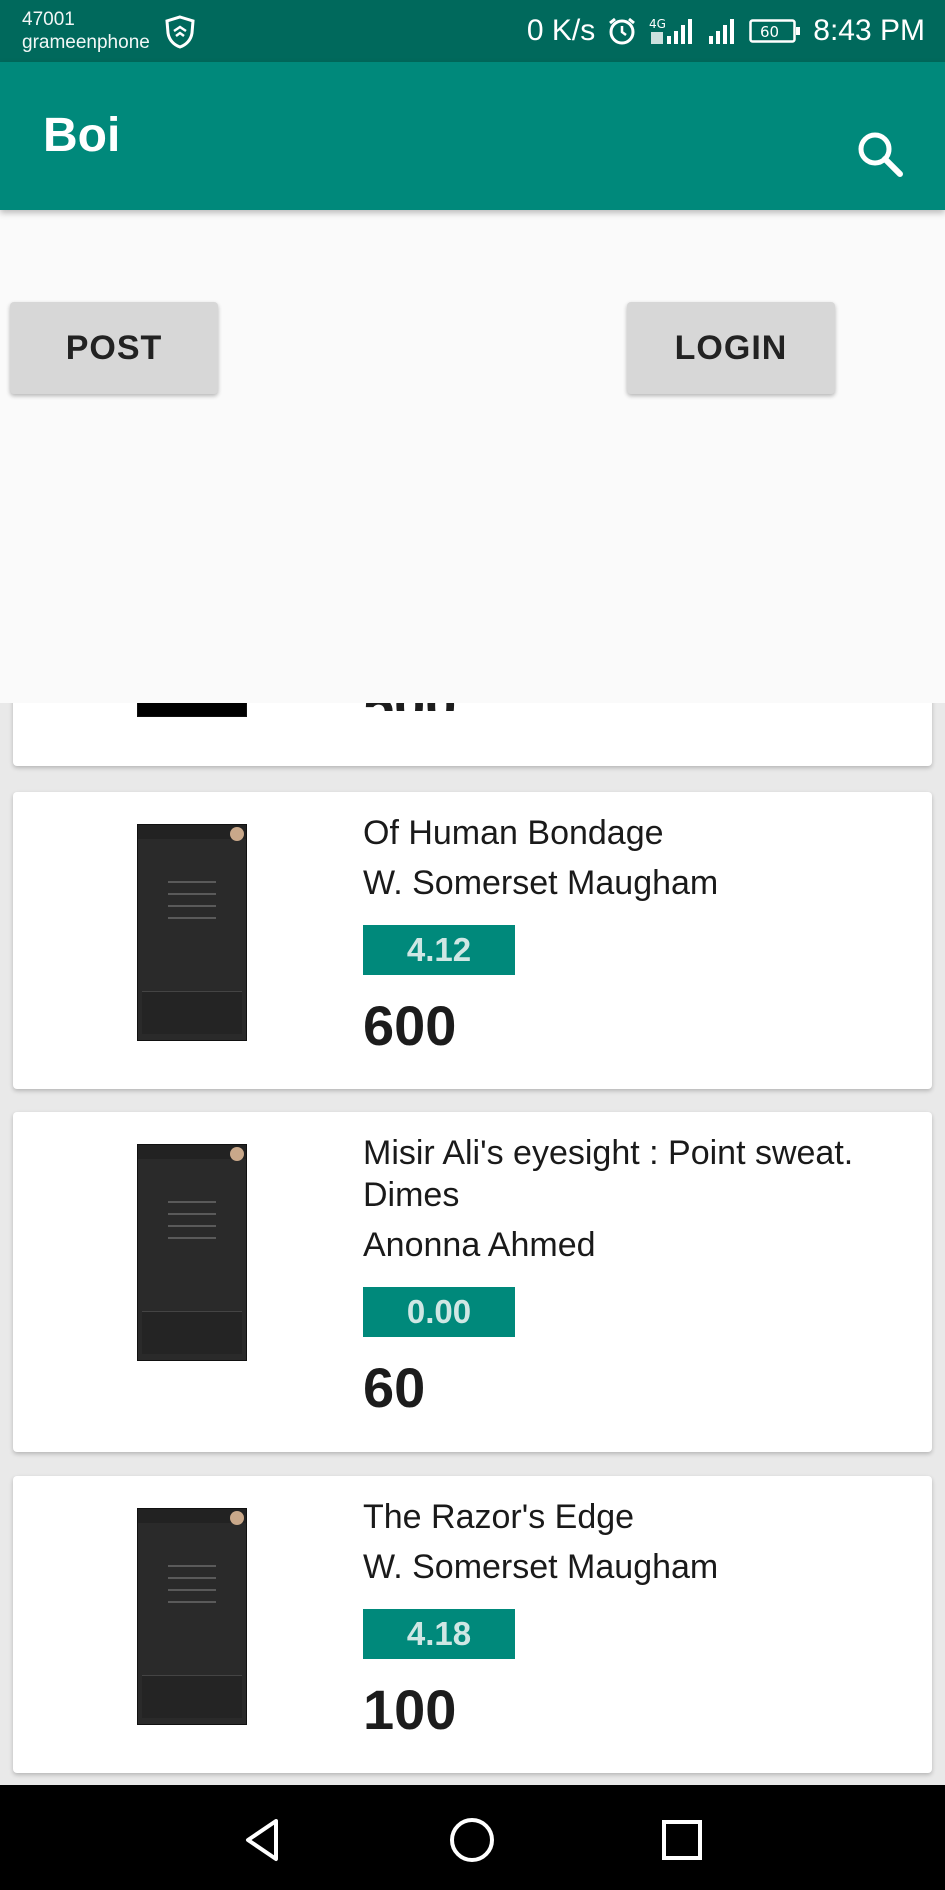  What do you see at coordinates (722, 31) in the screenshot?
I see `signal-icon` at bounding box center [722, 31].